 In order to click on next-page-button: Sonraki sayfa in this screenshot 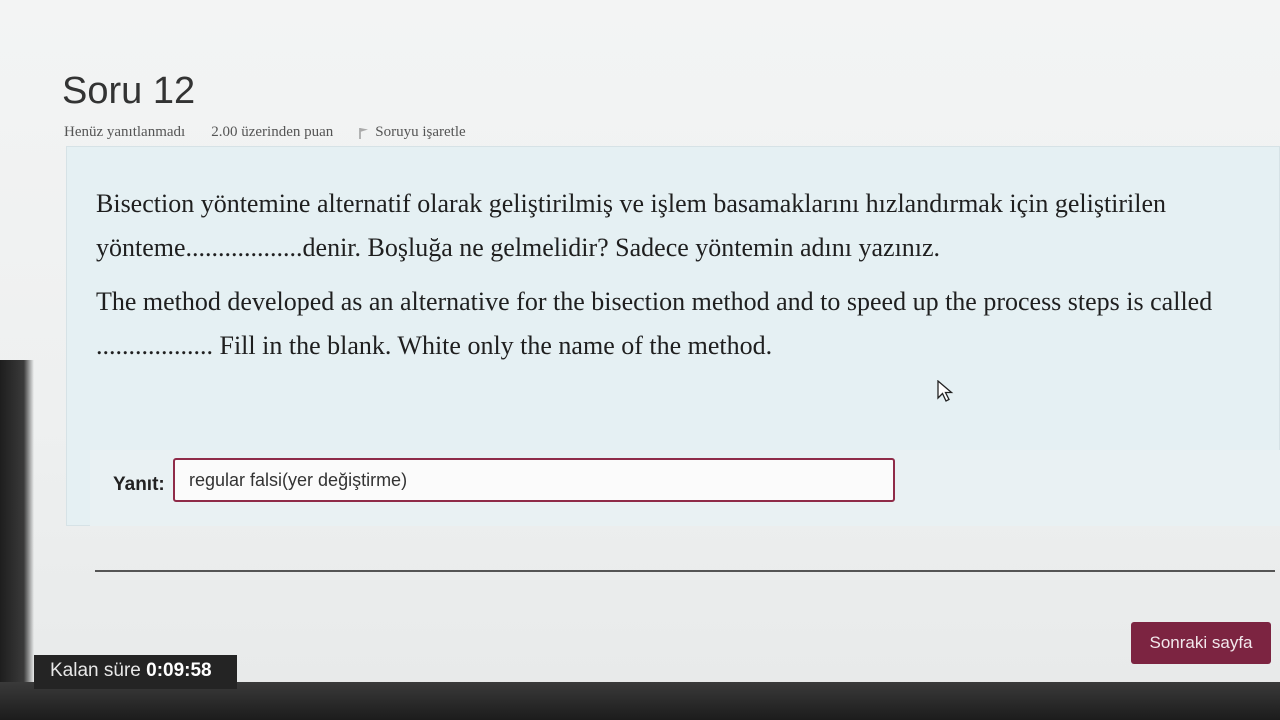, I will do `click(1201, 643)`.